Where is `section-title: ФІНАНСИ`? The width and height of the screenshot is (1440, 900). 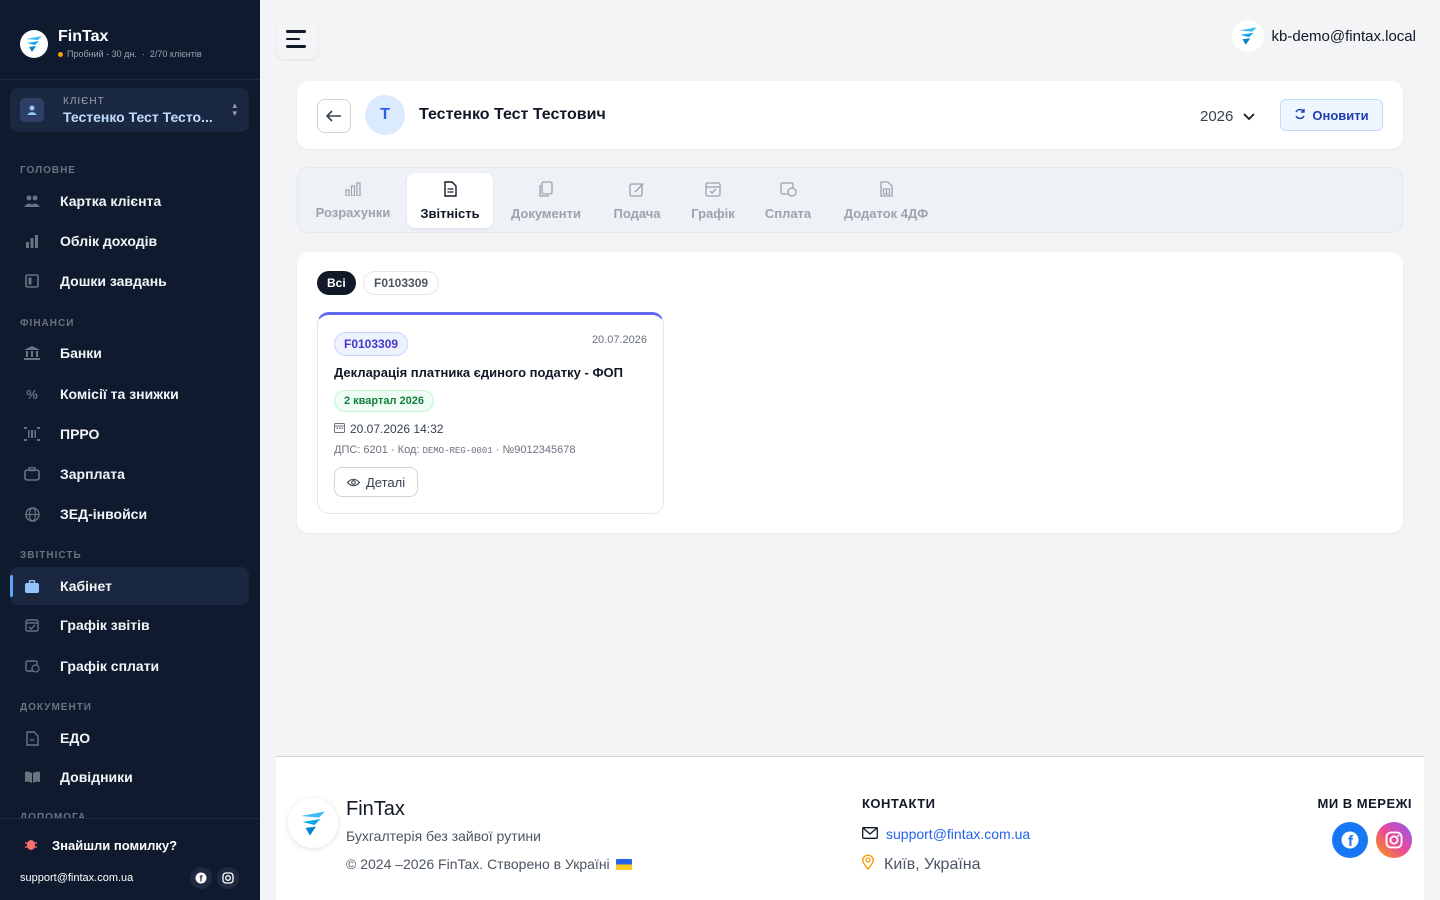 section-title: ФІНАНСИ is located at coordinates (47, 323).